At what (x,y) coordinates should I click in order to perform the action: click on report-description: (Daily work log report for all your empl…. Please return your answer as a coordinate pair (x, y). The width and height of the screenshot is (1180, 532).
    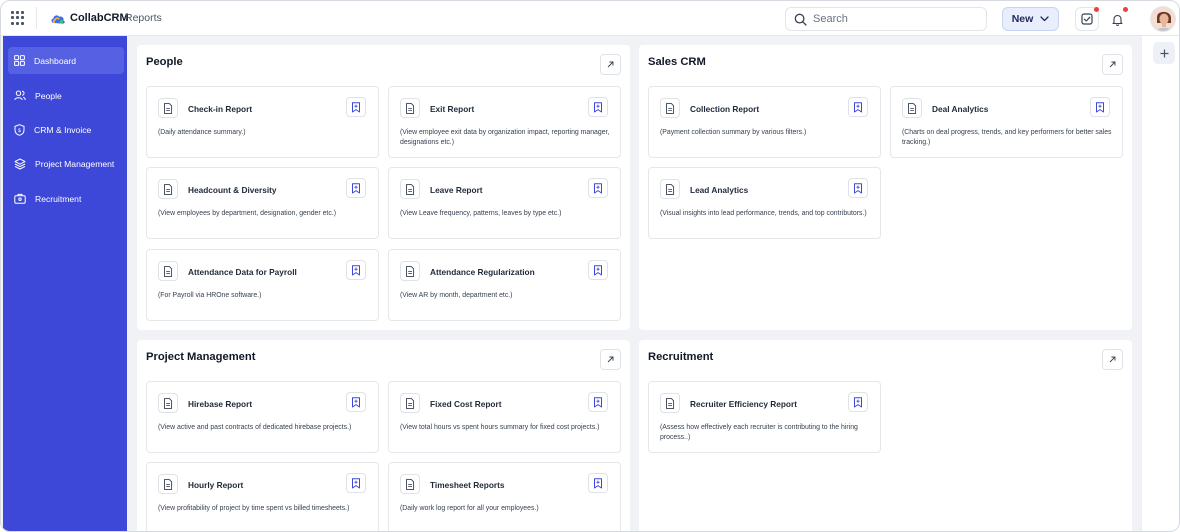
    Looking at the image, I should click on (469, 508).